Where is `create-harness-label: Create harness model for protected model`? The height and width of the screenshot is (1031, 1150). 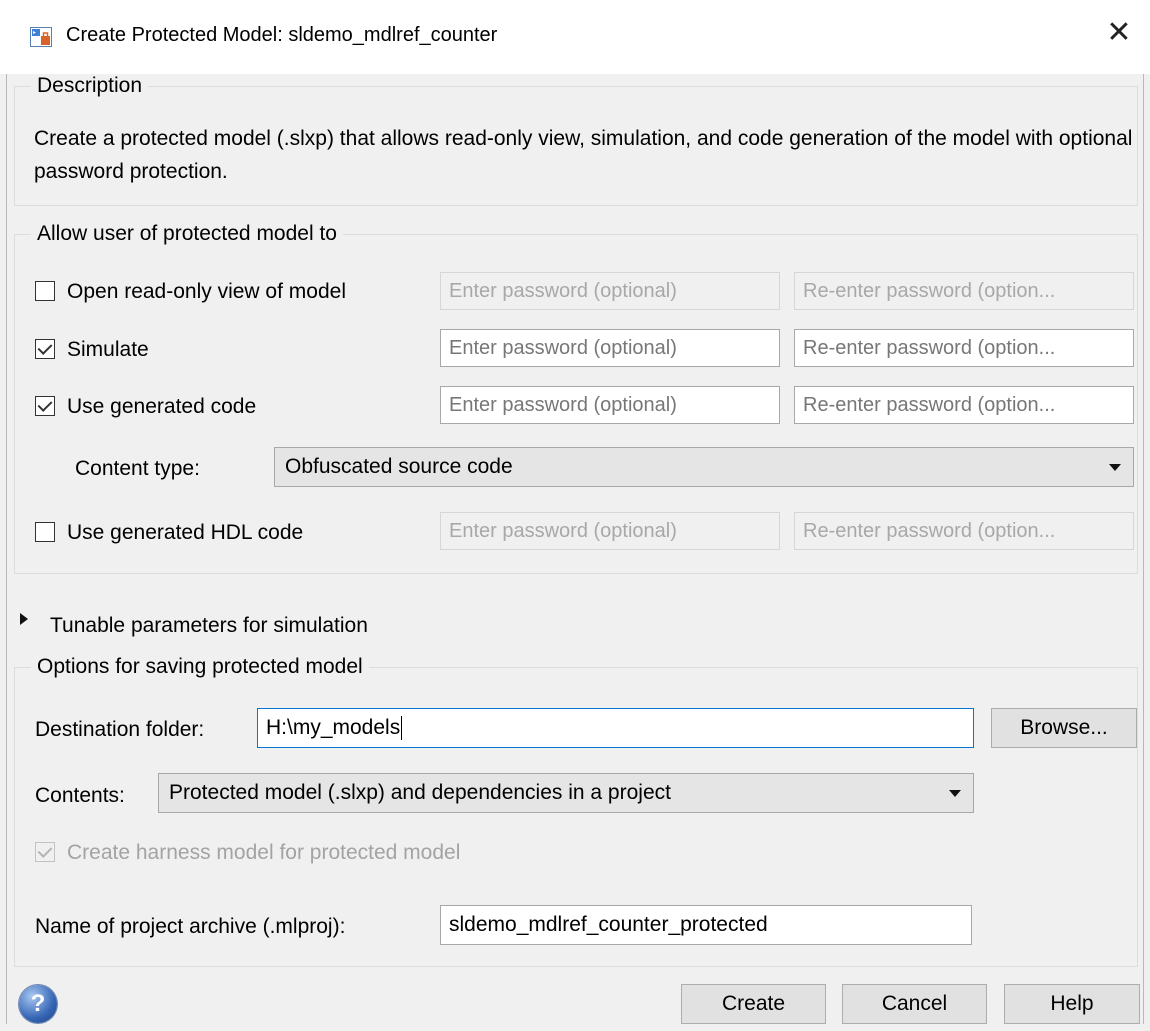
create-harness-label: Create harness model for protected model is located at coordinates (264, 852).